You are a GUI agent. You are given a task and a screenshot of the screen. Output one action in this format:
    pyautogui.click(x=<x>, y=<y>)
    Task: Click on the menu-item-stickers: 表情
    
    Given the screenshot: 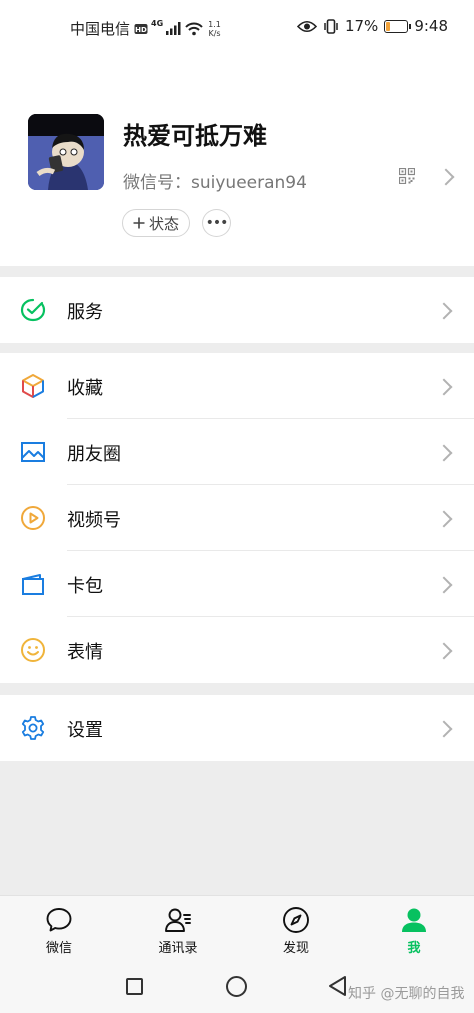 What is the action you would take?
    pyautogui.click(x=237, y=650)
    